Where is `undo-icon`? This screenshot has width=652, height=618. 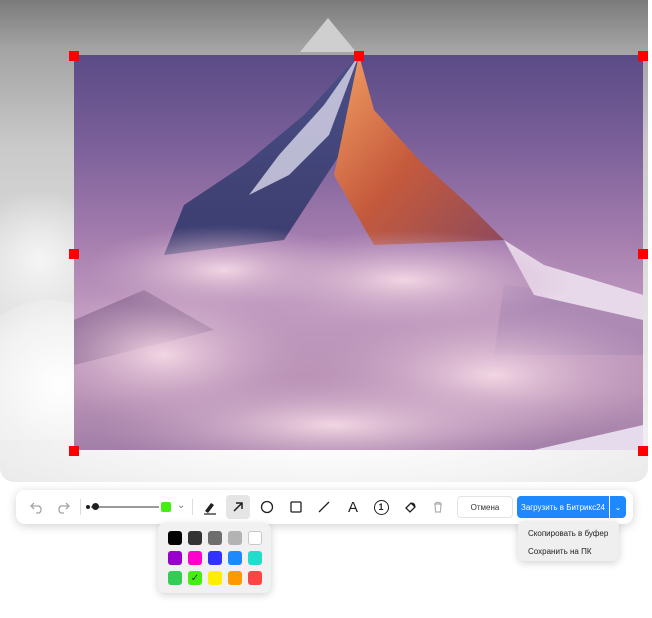 undo-icon is located at coordinates (37, 507).